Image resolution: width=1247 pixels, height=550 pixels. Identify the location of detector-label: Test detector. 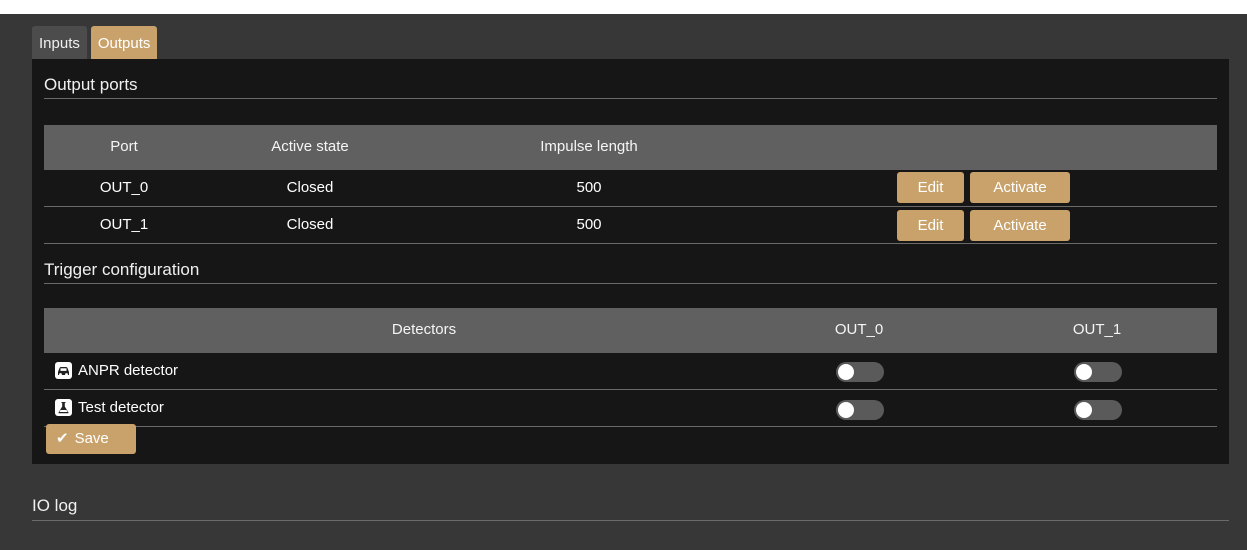
(109, 407).